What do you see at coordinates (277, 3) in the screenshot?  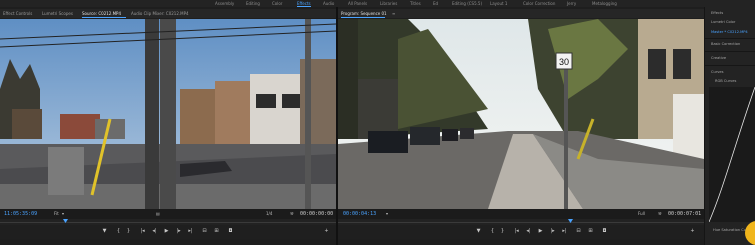 I see `workspace-tab-color: Color` at bounding box center [277, 3].